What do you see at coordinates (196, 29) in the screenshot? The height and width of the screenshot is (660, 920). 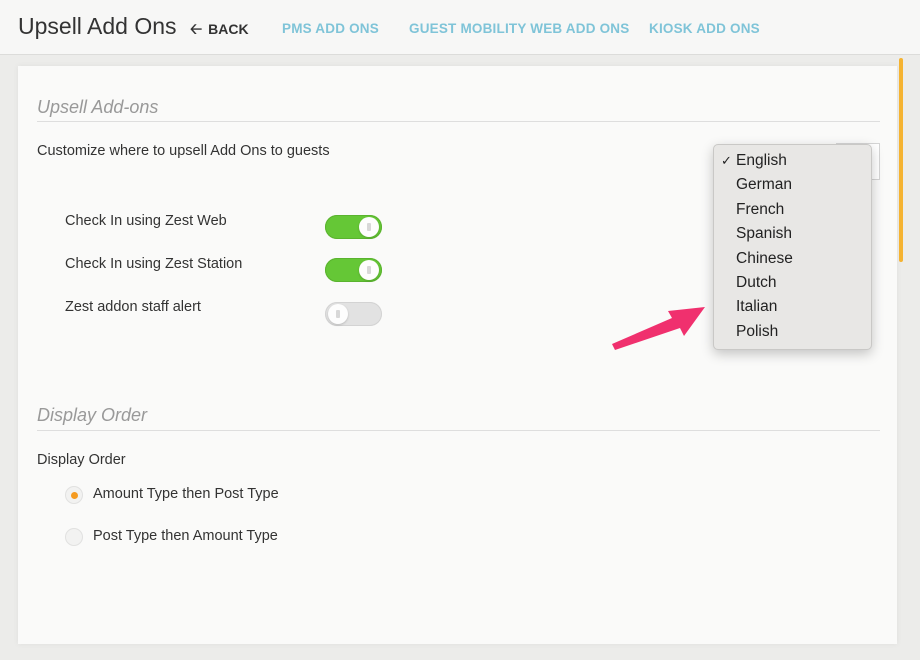 I see `arrow-left-icon: 🡠` at bounding box center [196, 29].